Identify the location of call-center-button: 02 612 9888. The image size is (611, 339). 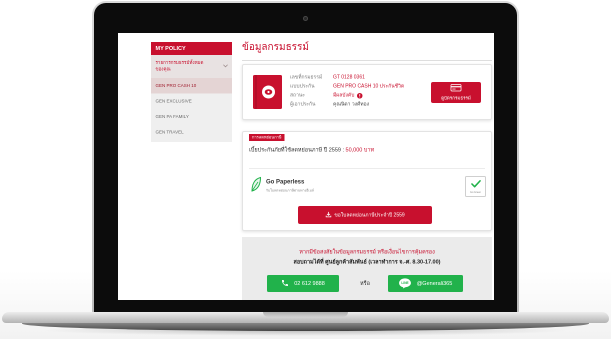
(303, 283).